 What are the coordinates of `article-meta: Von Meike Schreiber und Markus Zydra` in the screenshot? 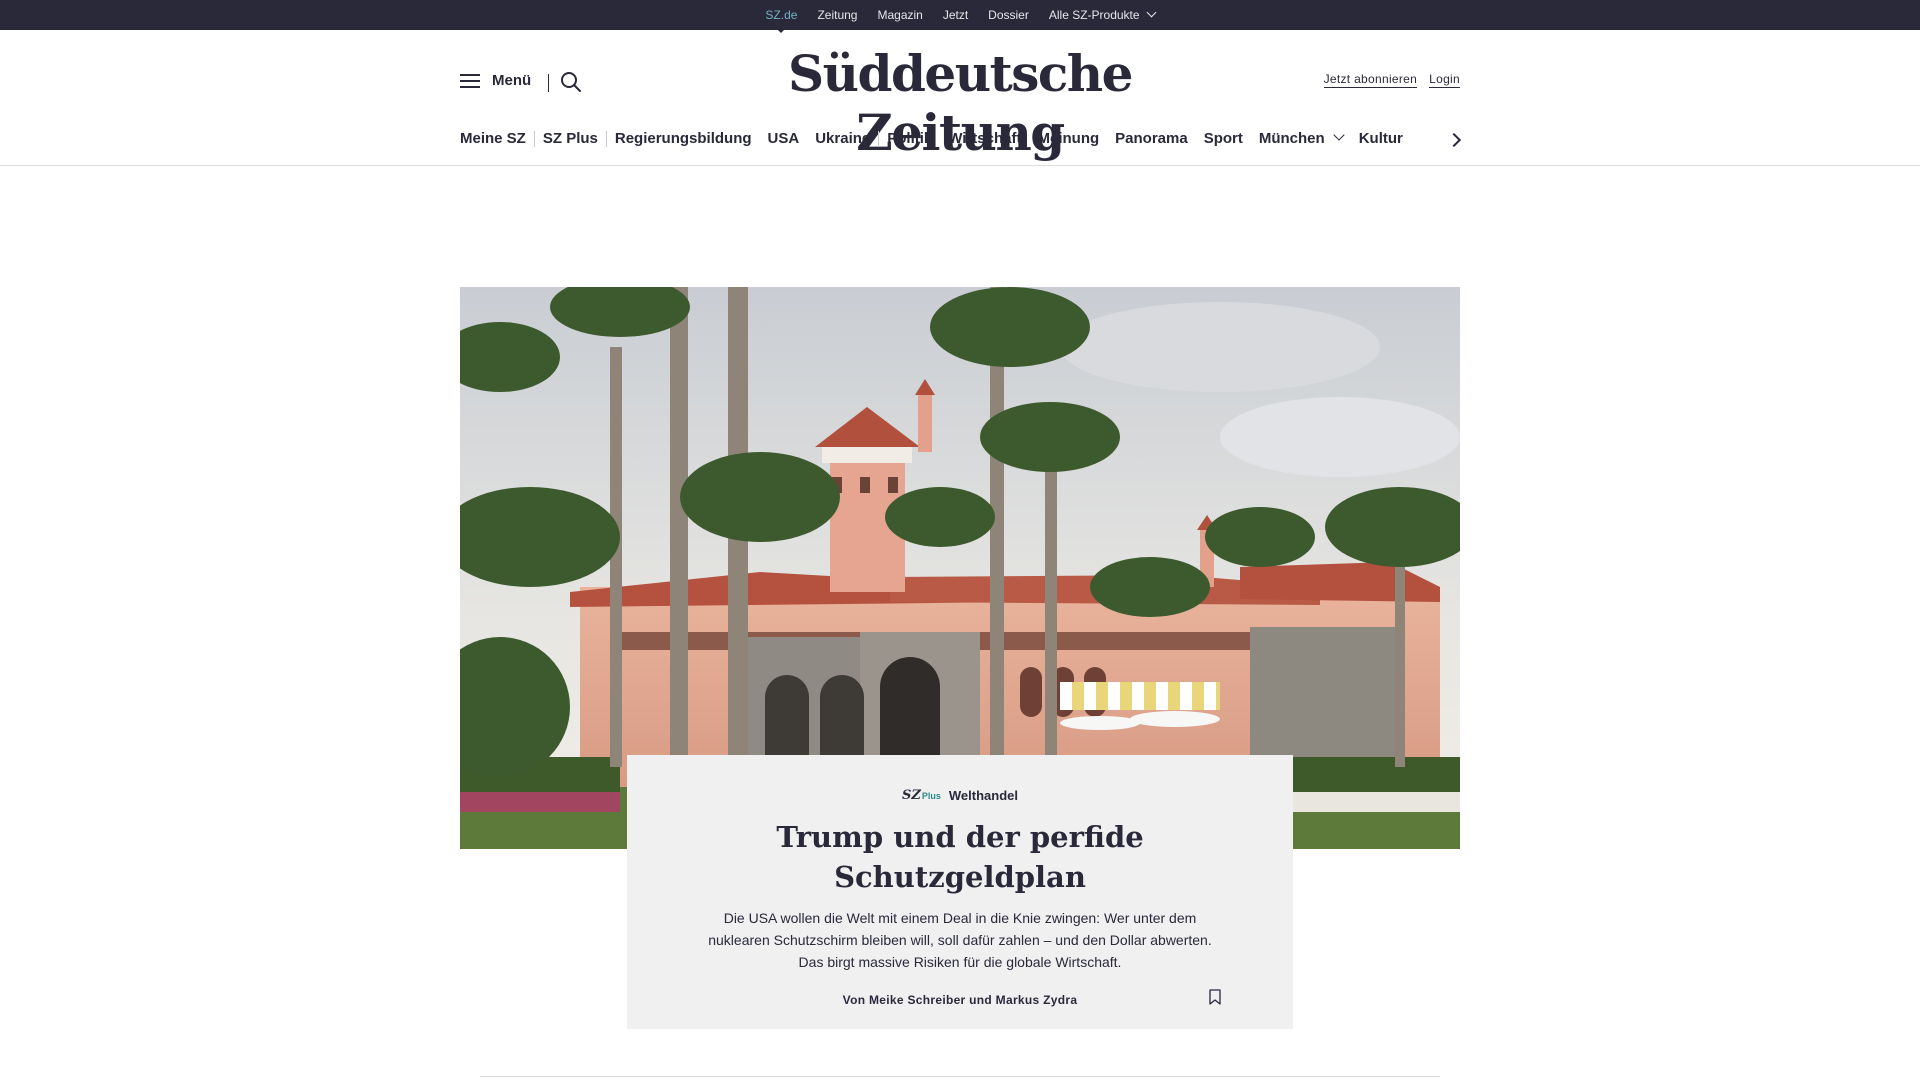 It's located at (960, 1000).